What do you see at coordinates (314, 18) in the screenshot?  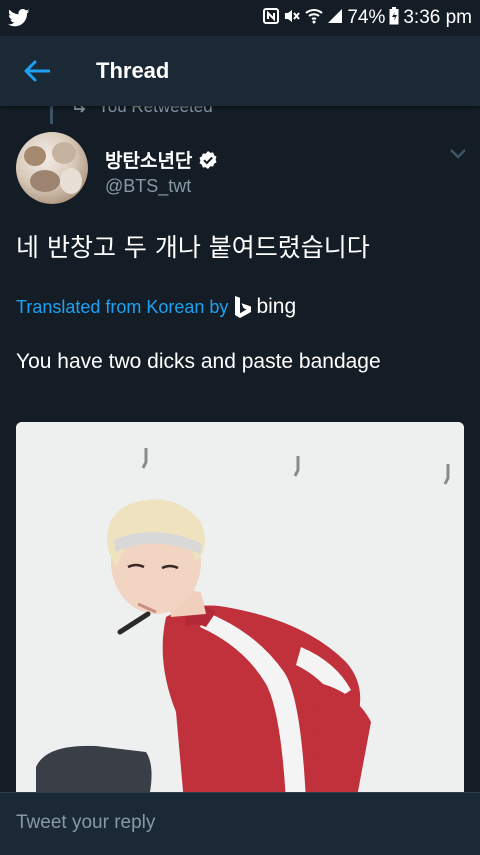 I see `wifi-icon` at bounding box center [314, 18].